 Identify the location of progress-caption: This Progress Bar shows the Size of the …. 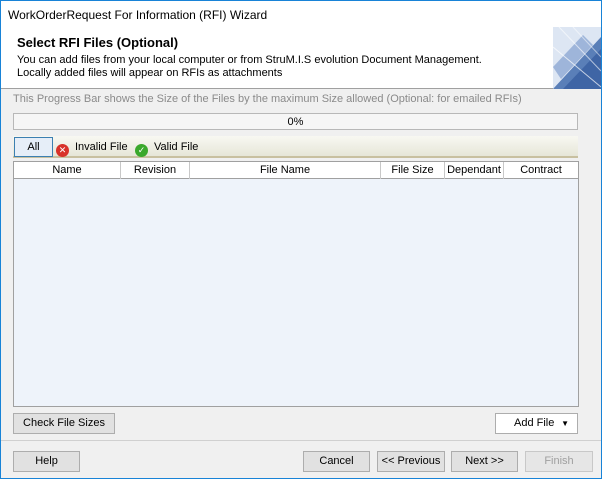
(267, 99).